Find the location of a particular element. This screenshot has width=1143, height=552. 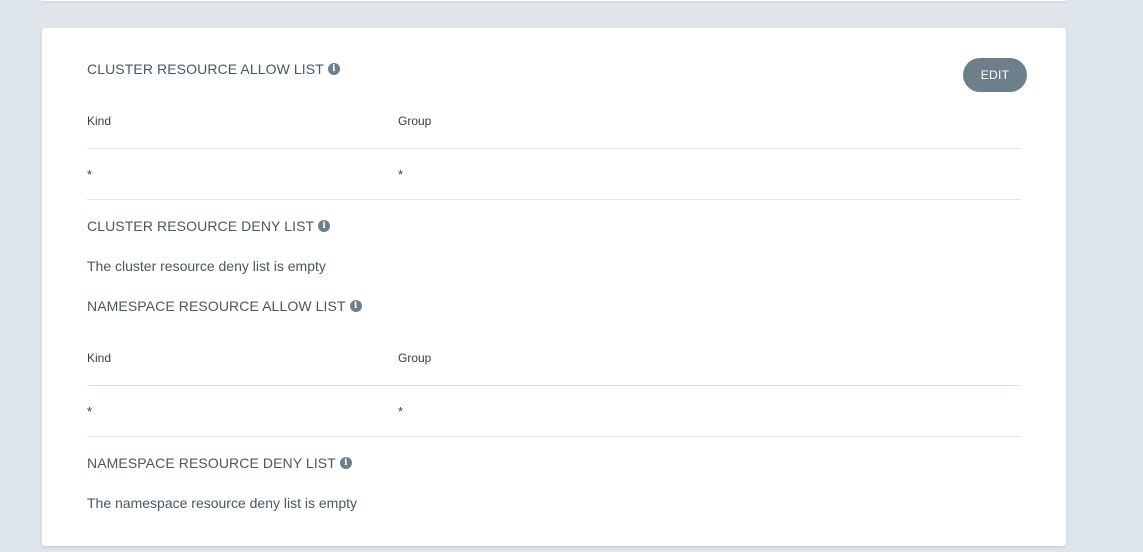

cluster-deny-empty-text: The cluster resource deny list is empty is located at coordinates (206, 266).